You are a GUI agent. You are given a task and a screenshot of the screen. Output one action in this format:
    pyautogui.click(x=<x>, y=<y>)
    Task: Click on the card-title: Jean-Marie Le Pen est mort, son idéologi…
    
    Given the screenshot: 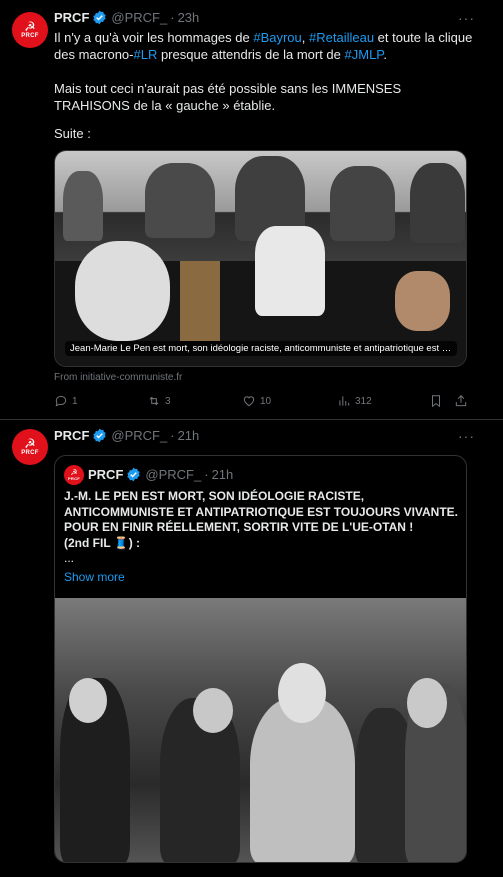 What is the action you would take?
    pyautogui.click(x=261, y=348)
    